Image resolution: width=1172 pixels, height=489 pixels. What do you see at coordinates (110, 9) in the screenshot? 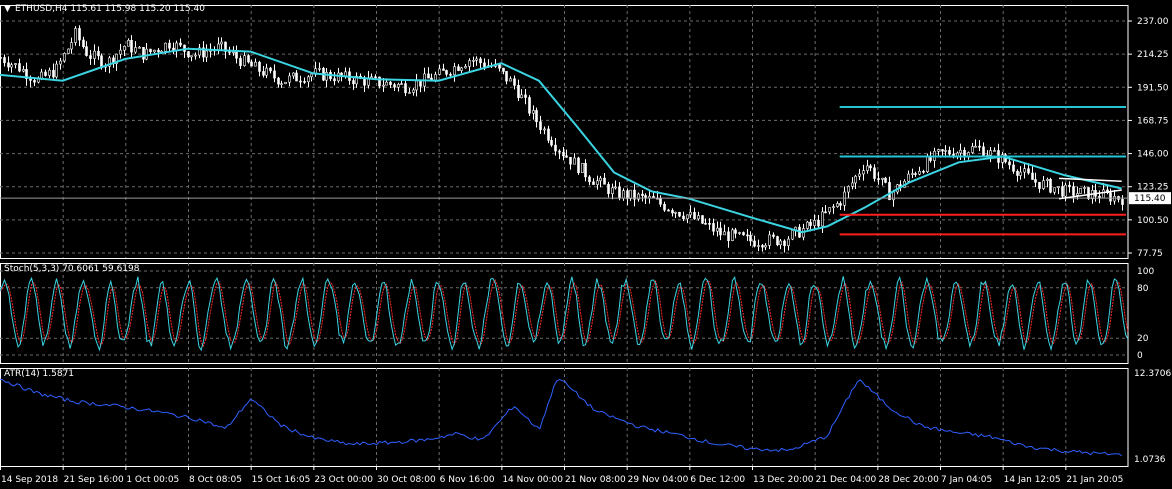
I see `symbol-header: ETHUSD,H4 115.61 115.98 115.20 115.40` at bounding box center [110, 9].